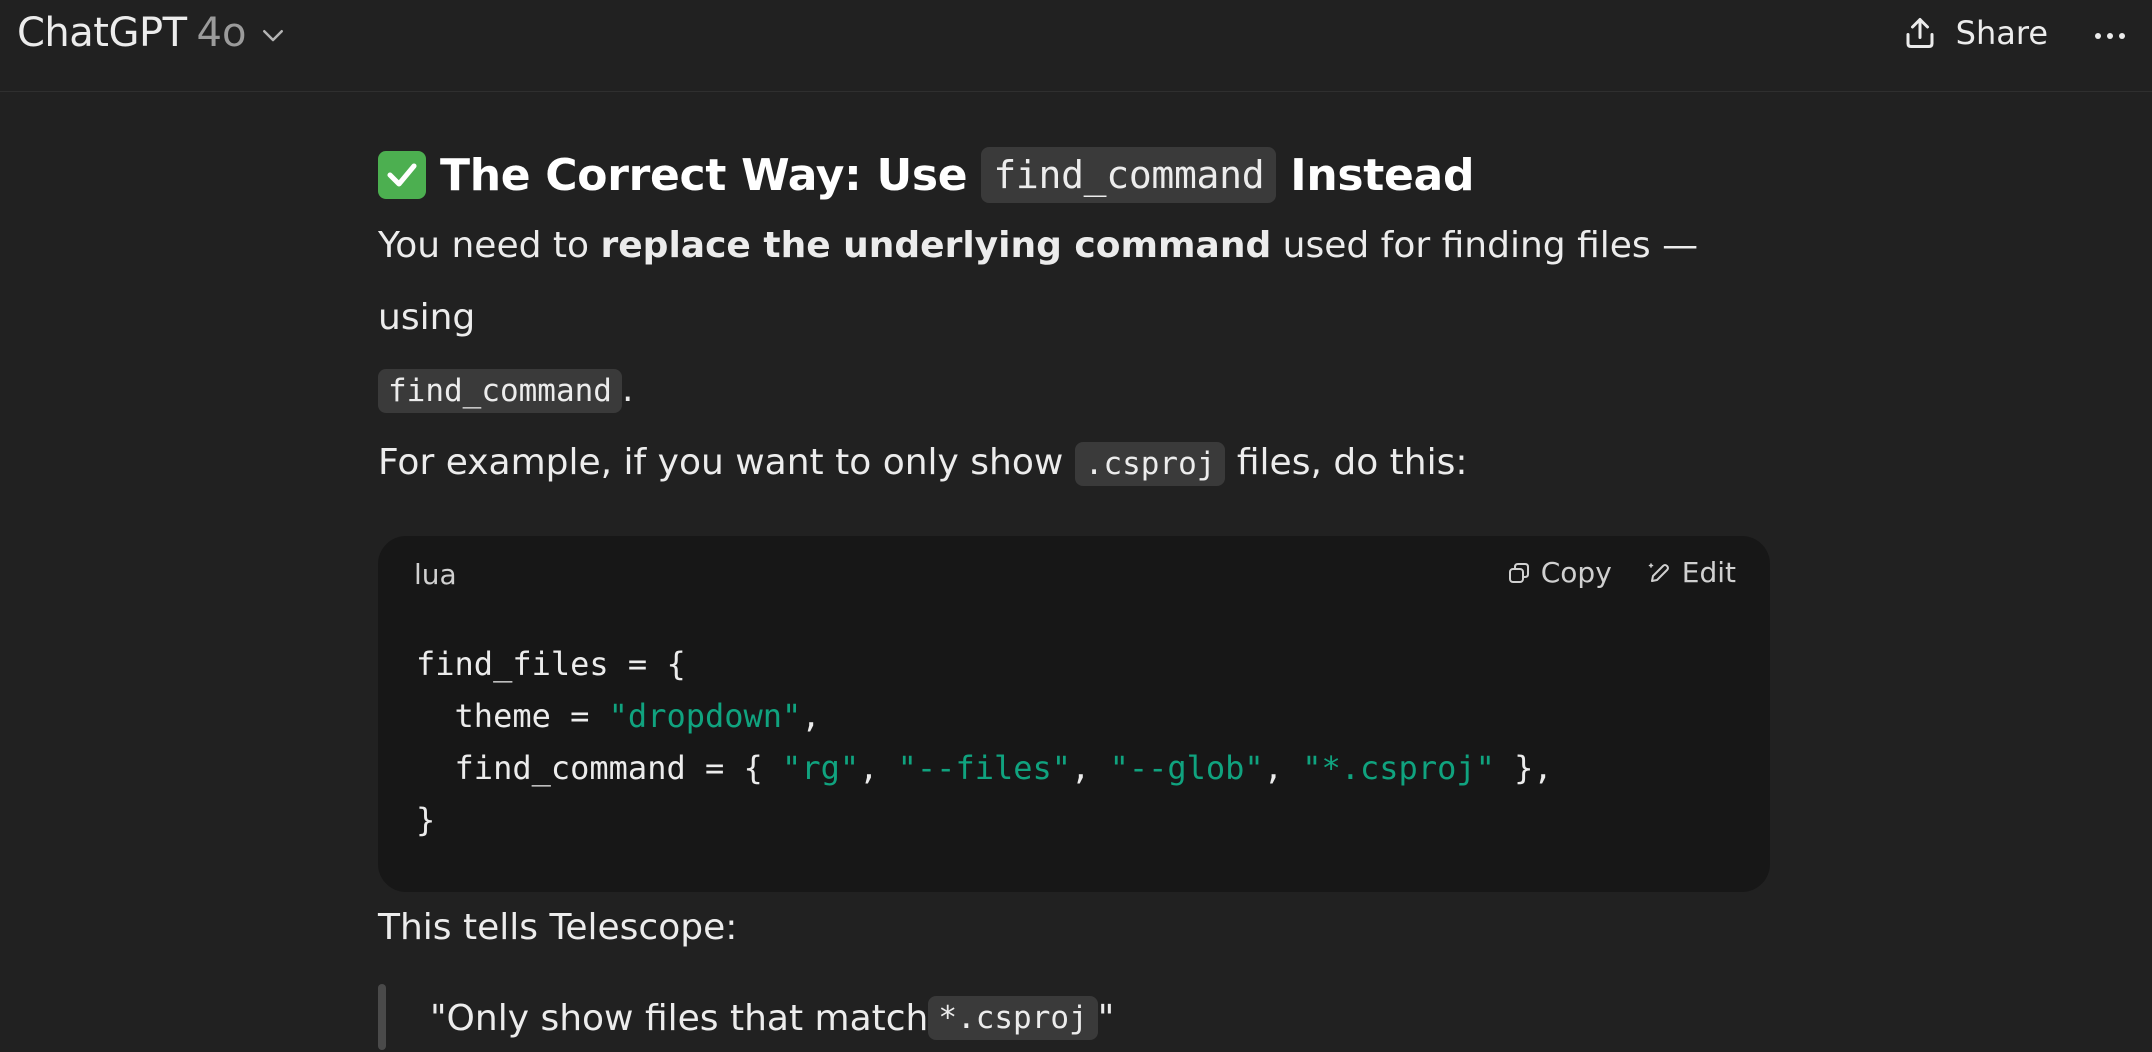  What do you see at coordinates (1708, 572) in the screenshot?
I see `edit-label: Edit` at bounding box center [1708, 572].